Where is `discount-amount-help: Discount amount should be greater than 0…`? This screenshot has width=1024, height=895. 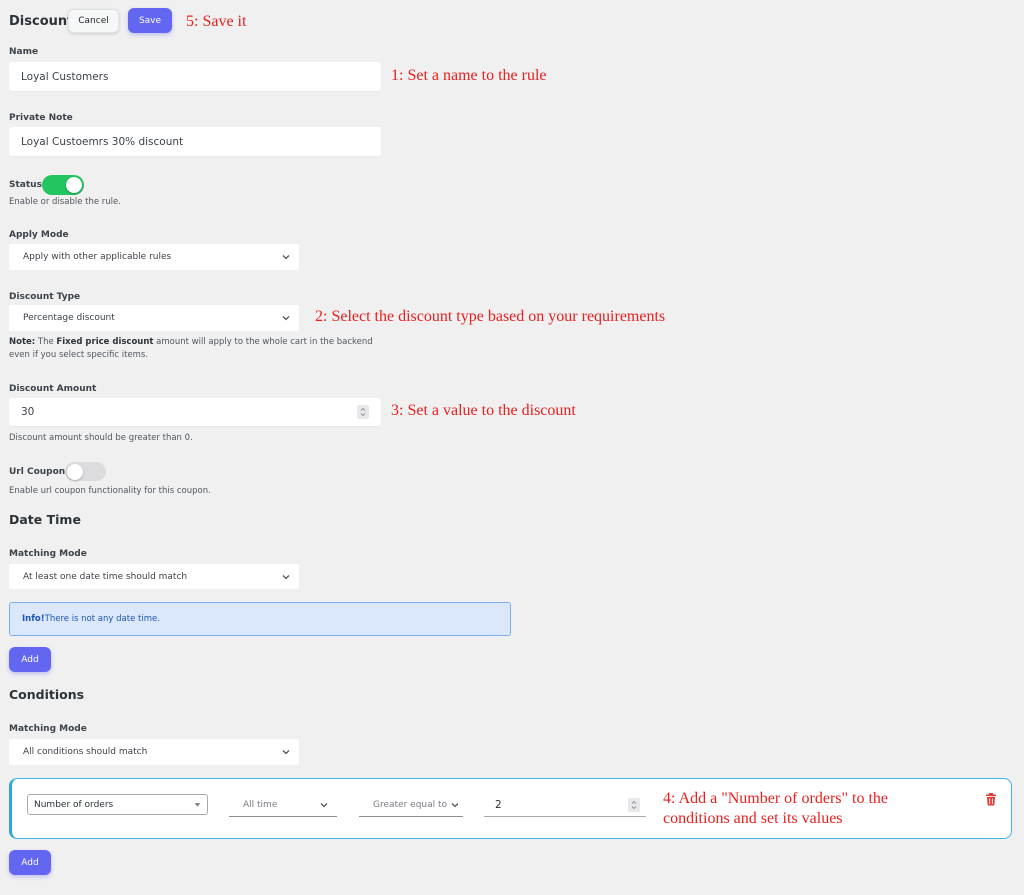
discount-amount-help: Discount amount should be greater than 0… is located at coordinates (101, 438).